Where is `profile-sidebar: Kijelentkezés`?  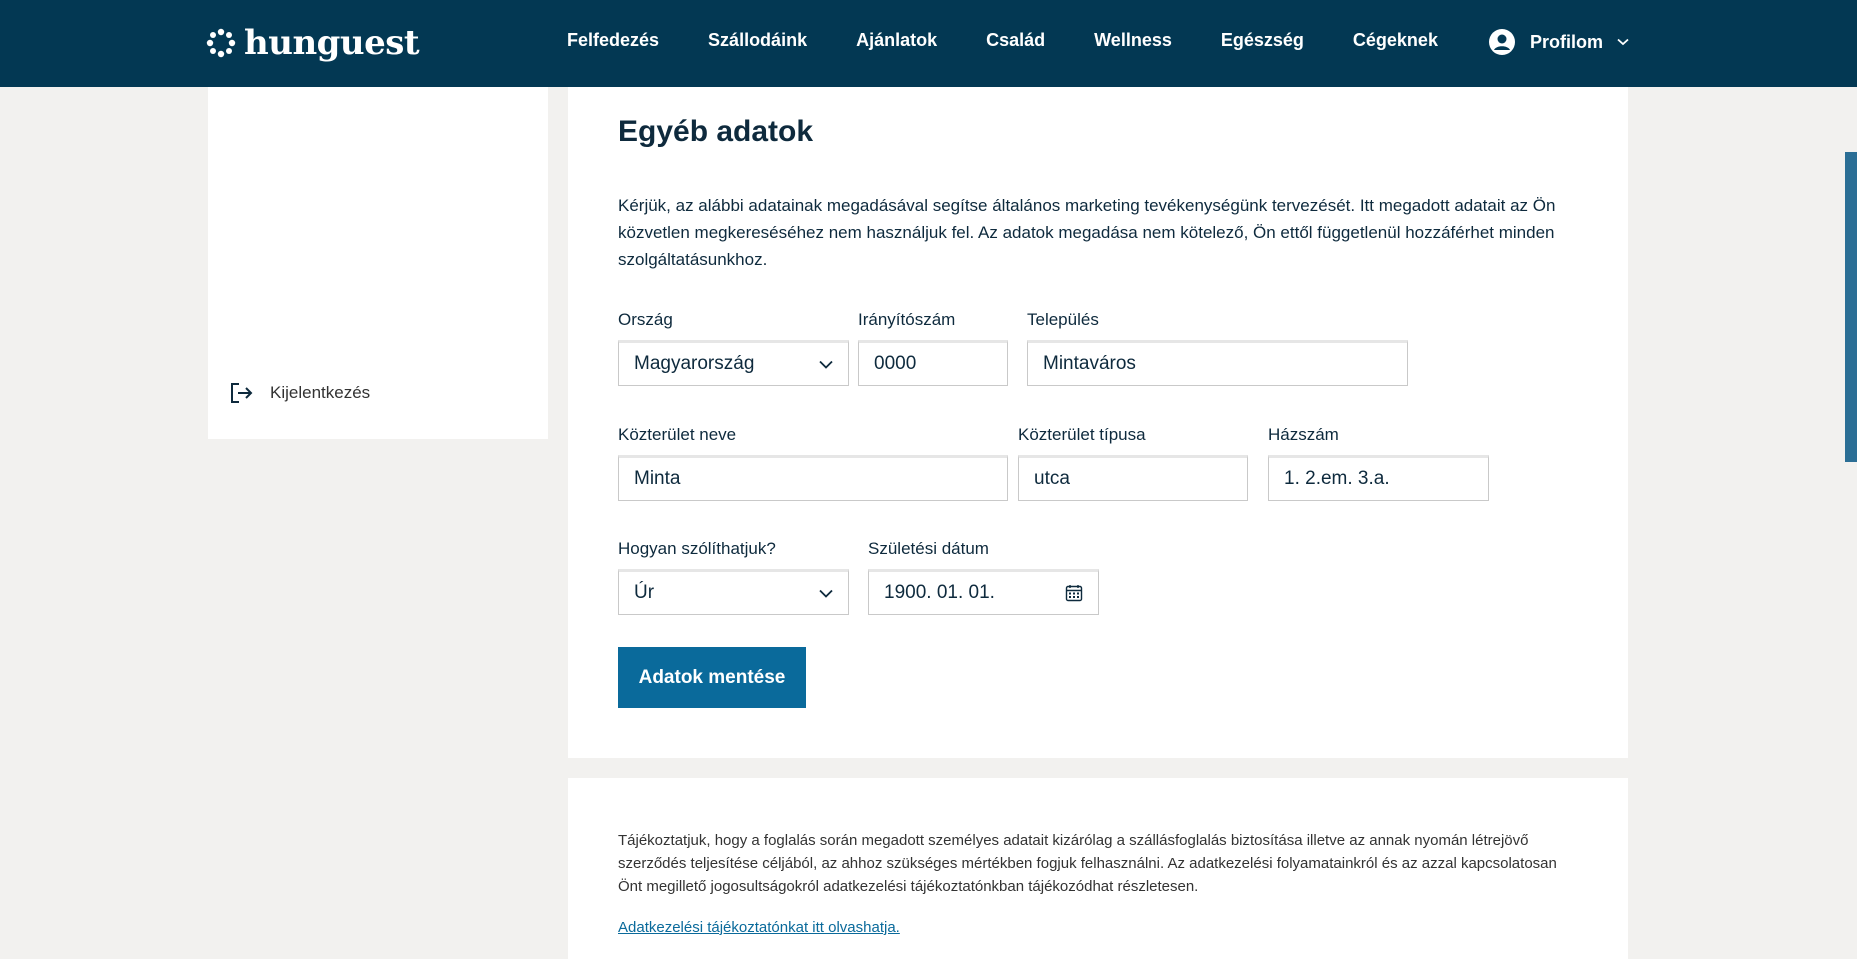 profile-sidebar: Kijelentkezés is located at coordinates (378, 263).